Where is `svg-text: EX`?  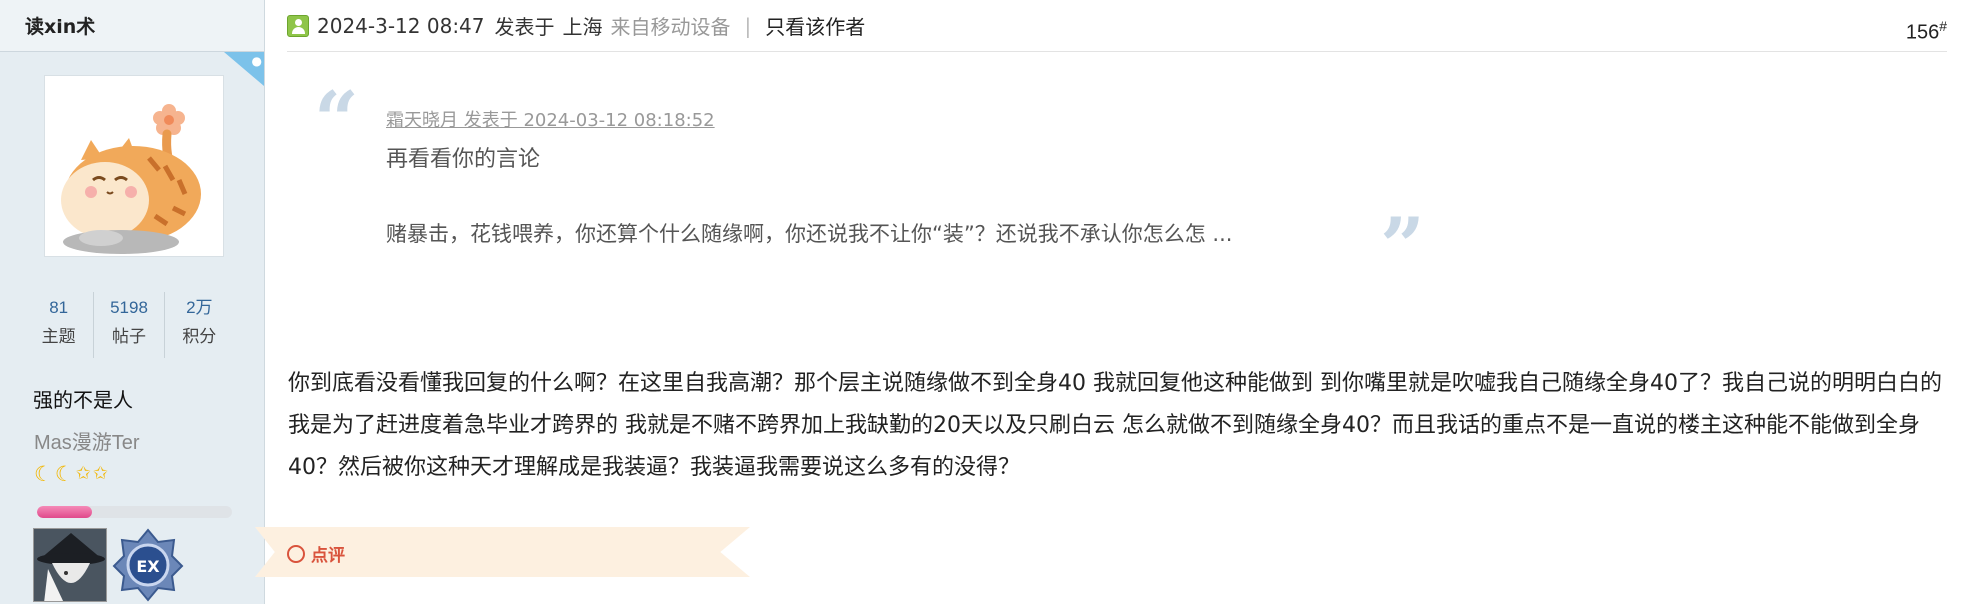 svg-text: EX is located at coordinates (148, 566).